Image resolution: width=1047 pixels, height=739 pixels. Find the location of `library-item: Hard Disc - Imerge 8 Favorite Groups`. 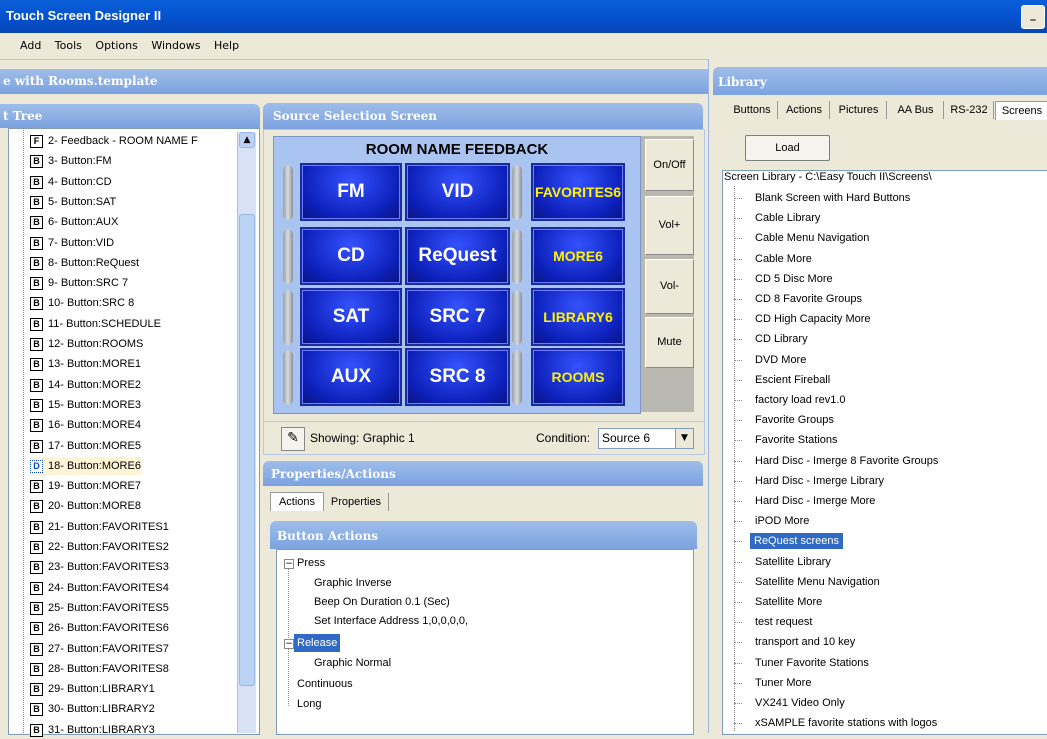

library-item: Hard Disc - Imerge 8 Favorite Groups is located at coordinates (846, 461).